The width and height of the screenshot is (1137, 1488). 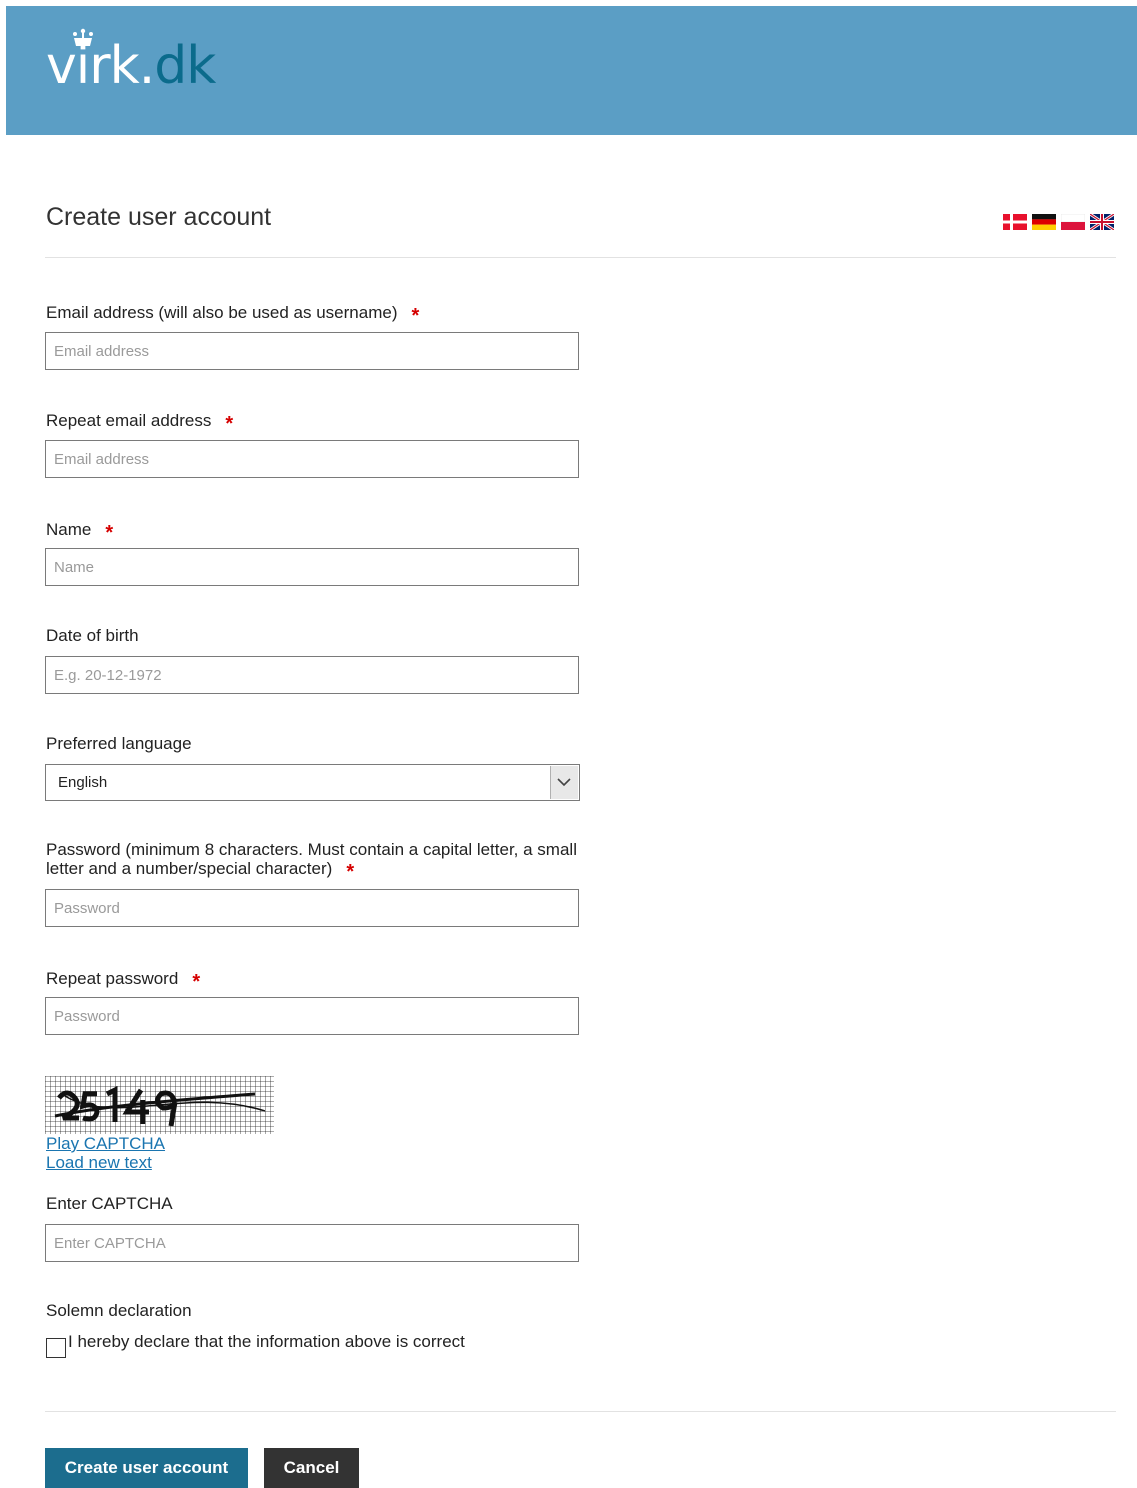 I want to click on repeat-email-label: Repeat email address *, so click(x=140, y=422).